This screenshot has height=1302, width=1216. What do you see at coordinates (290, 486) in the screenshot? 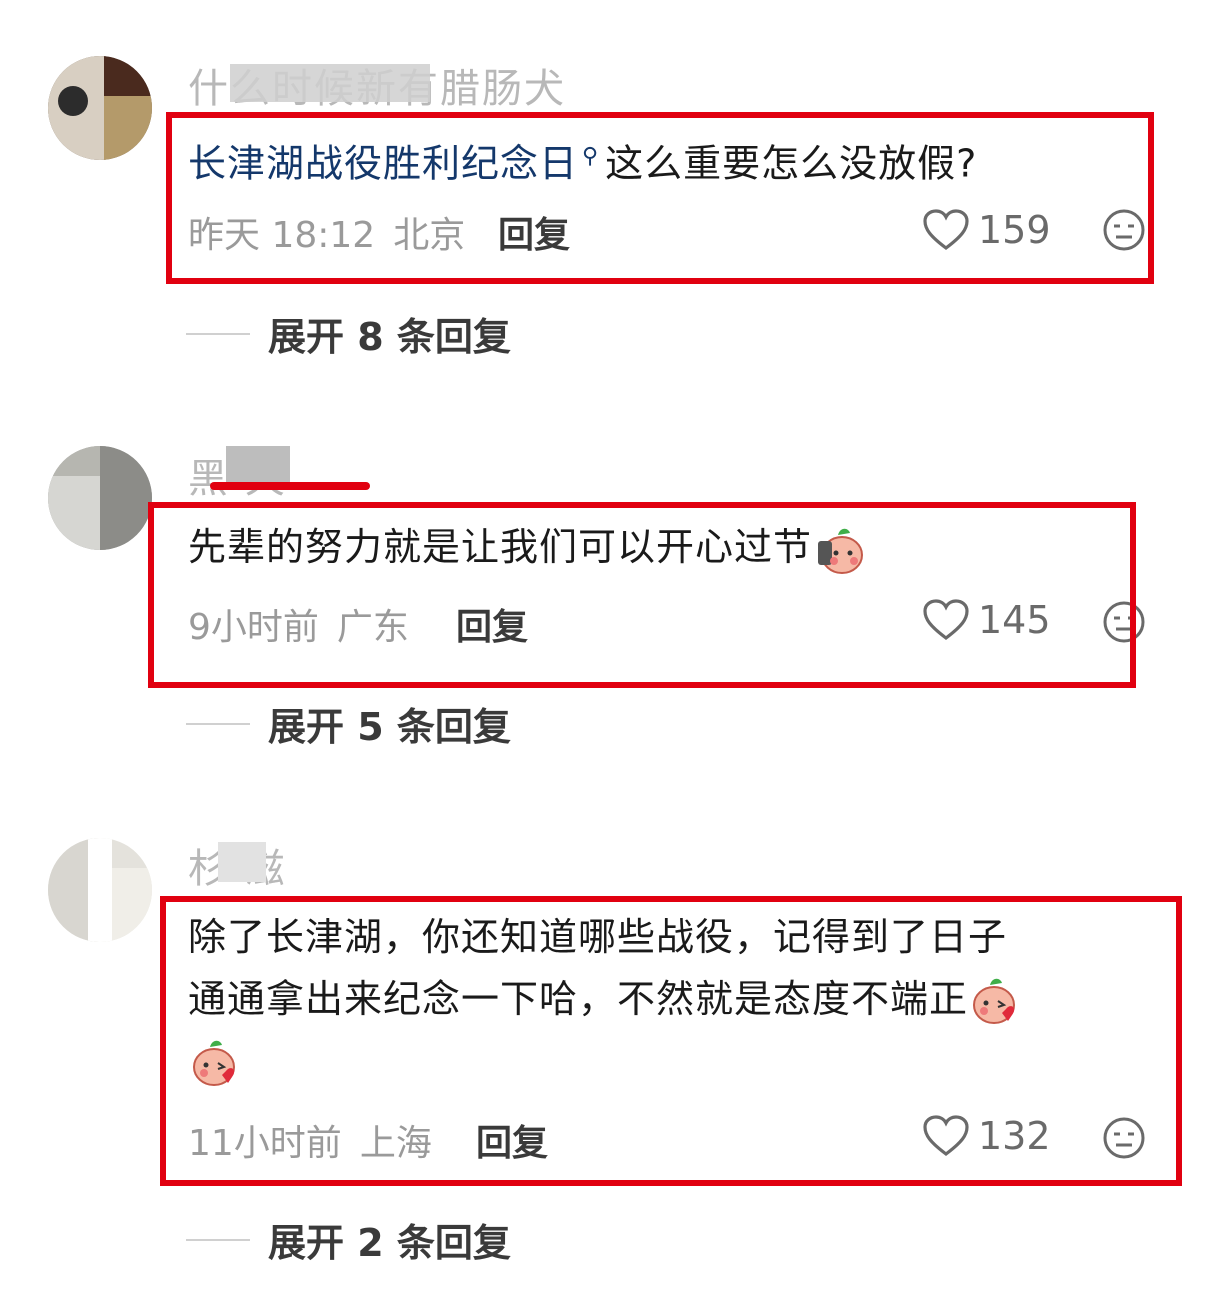
I see `red-scribble` at bounding box center [290, 486].